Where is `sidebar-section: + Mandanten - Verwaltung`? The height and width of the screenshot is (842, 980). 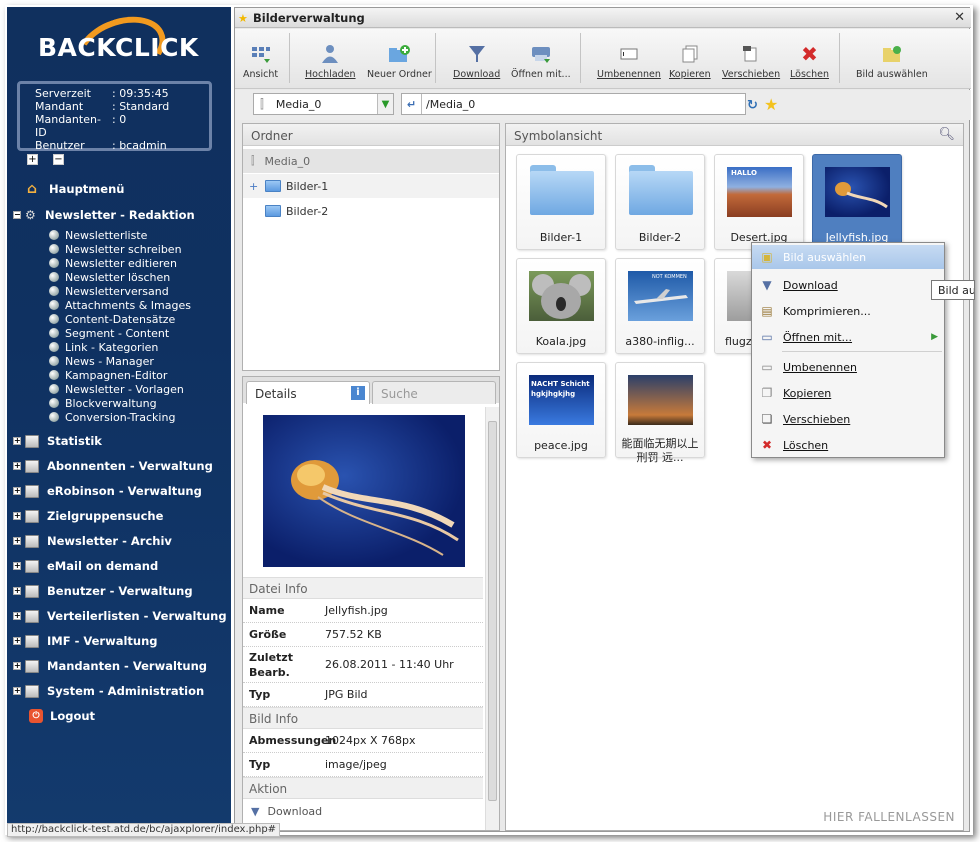
sidebar-section: + Mandanten - Verwaltung is located at coordinates (119, 666).